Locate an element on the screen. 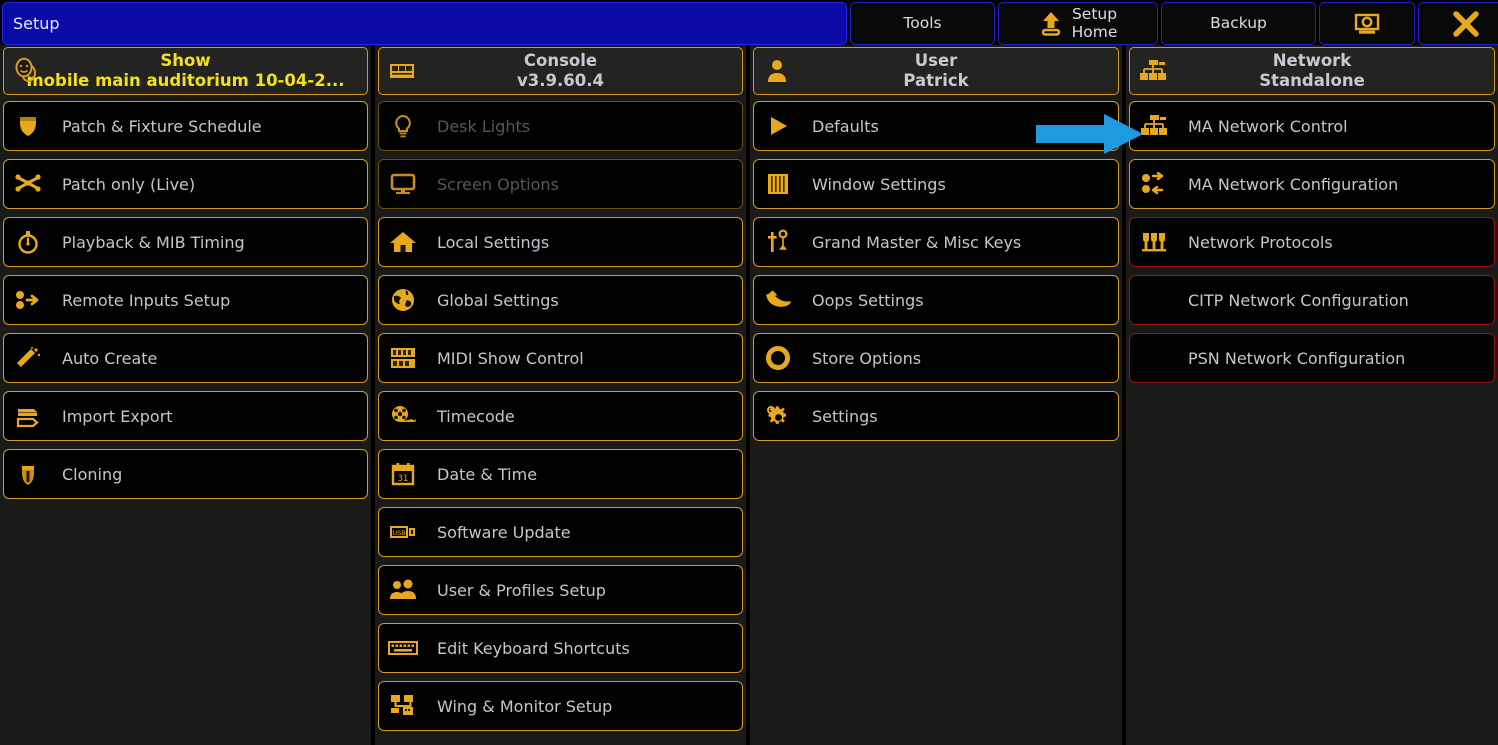 This screenshot has height=745, width=1498. menu-item-label: Screen Options is located at coordinates (498, 184).